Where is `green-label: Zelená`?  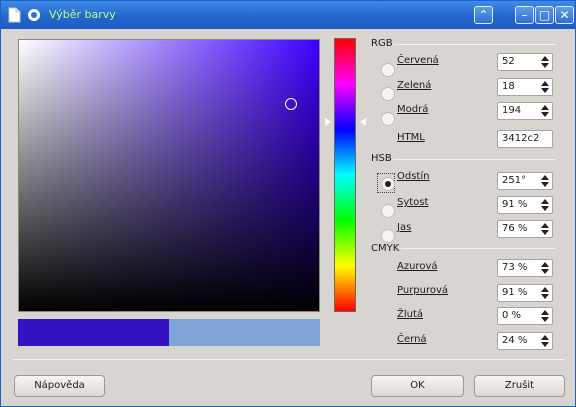 green-label: Zelená is located at coordinates (414, 85).